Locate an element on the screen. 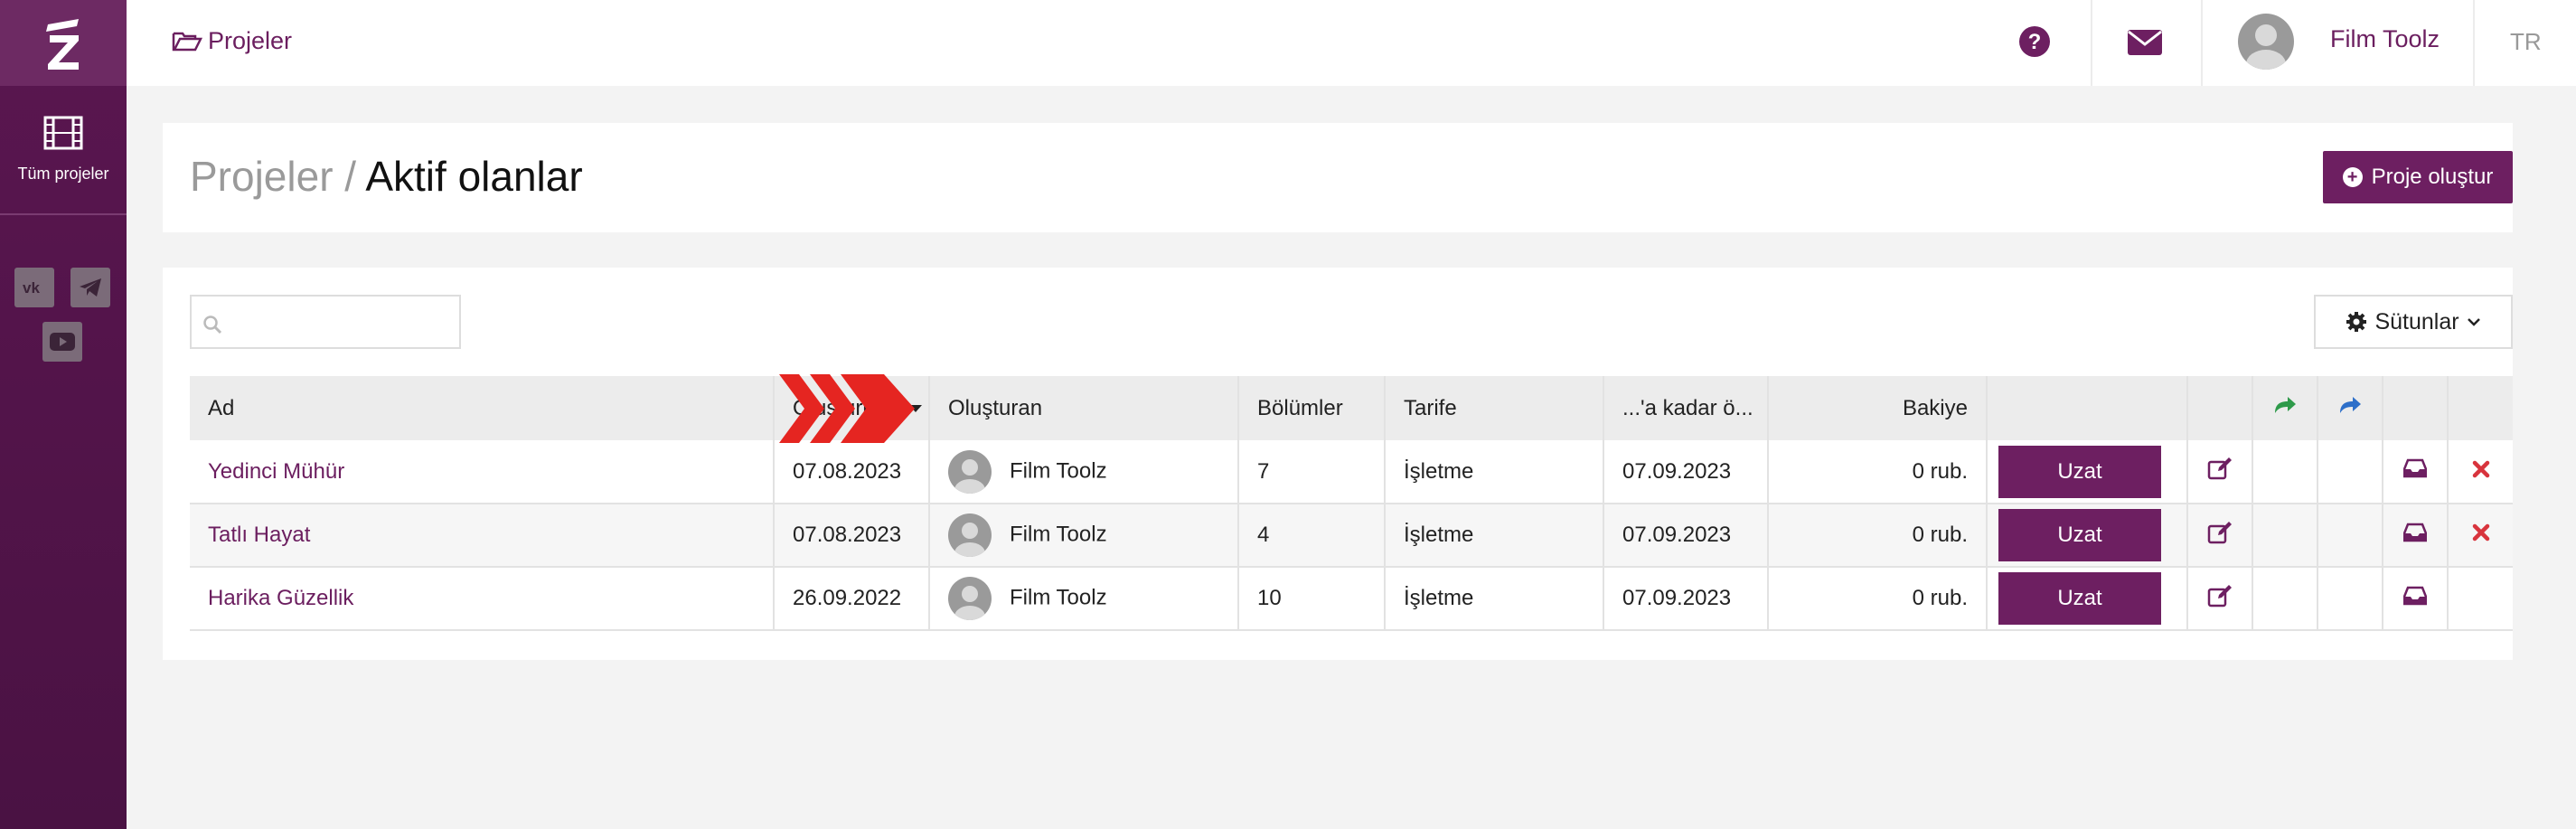  help-icon: ? is located at coordinates (2034, 43).